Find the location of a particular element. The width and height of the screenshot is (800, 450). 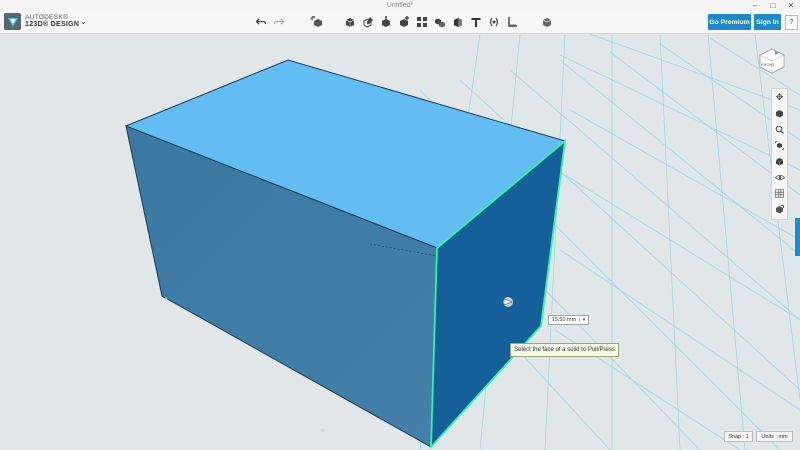

main-toolbar: AUTODESK® 123D® DESIGN ⌄ is located at coordinates (400, 22).